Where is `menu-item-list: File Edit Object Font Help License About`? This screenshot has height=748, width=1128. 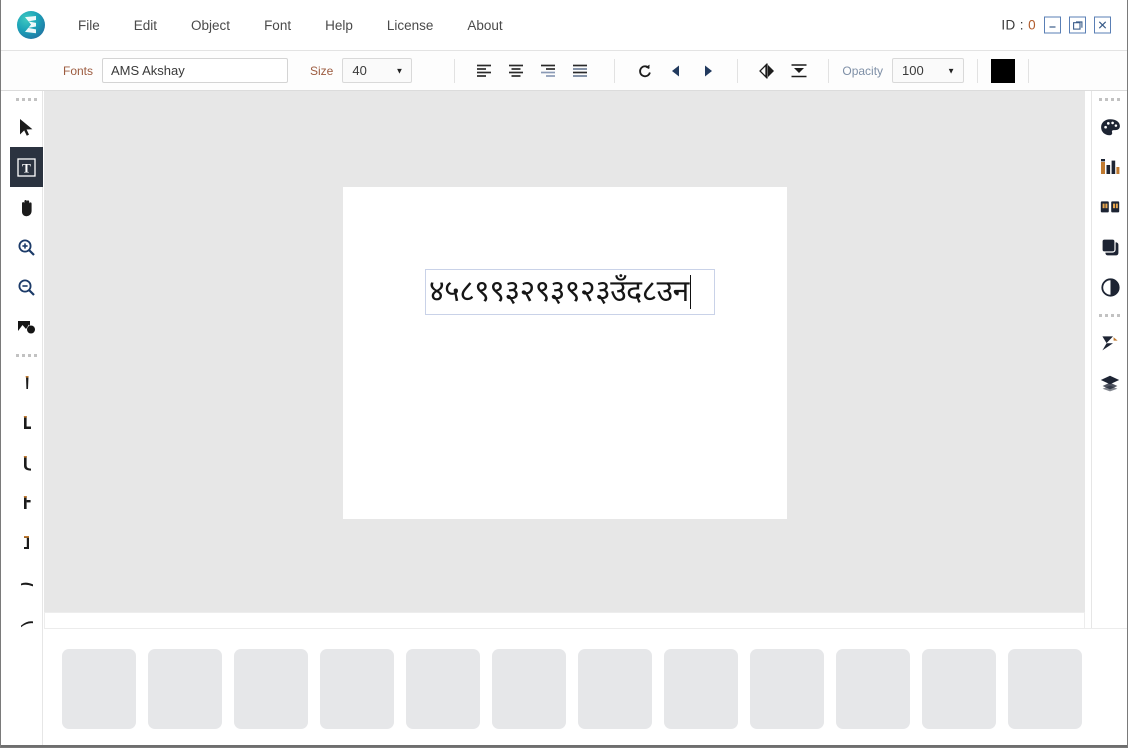 menu-item-list: File Edit Object Font Help License About is located at coordinates (290, 25).